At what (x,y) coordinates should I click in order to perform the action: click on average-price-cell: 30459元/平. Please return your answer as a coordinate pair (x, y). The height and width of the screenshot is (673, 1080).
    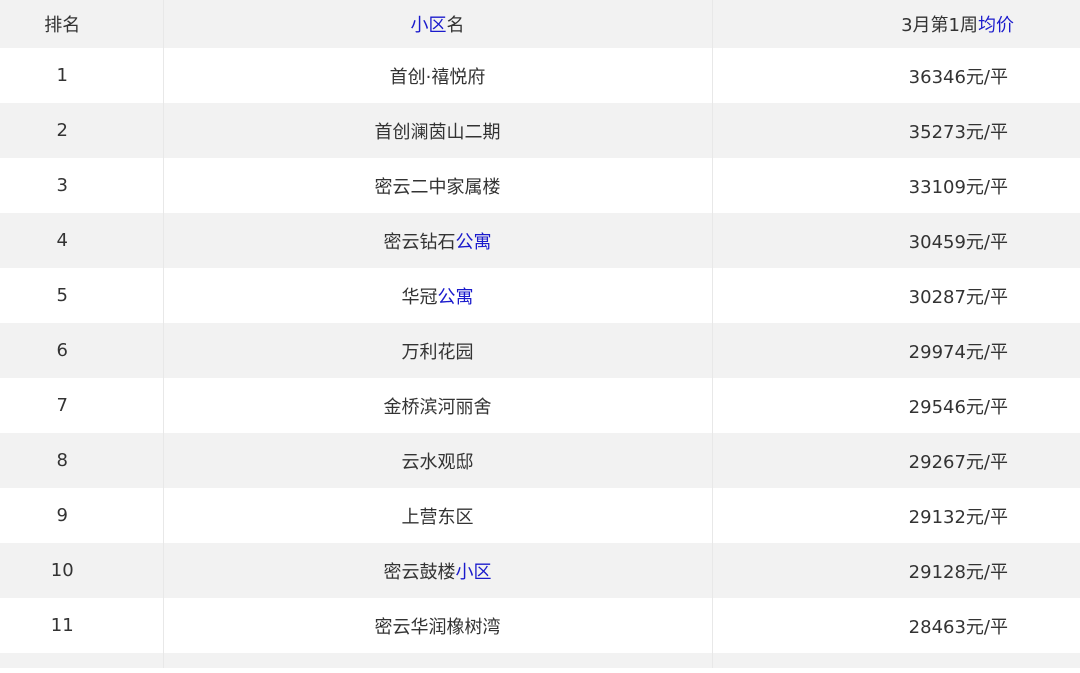
    Looking at the image, I should click on (896, 240).